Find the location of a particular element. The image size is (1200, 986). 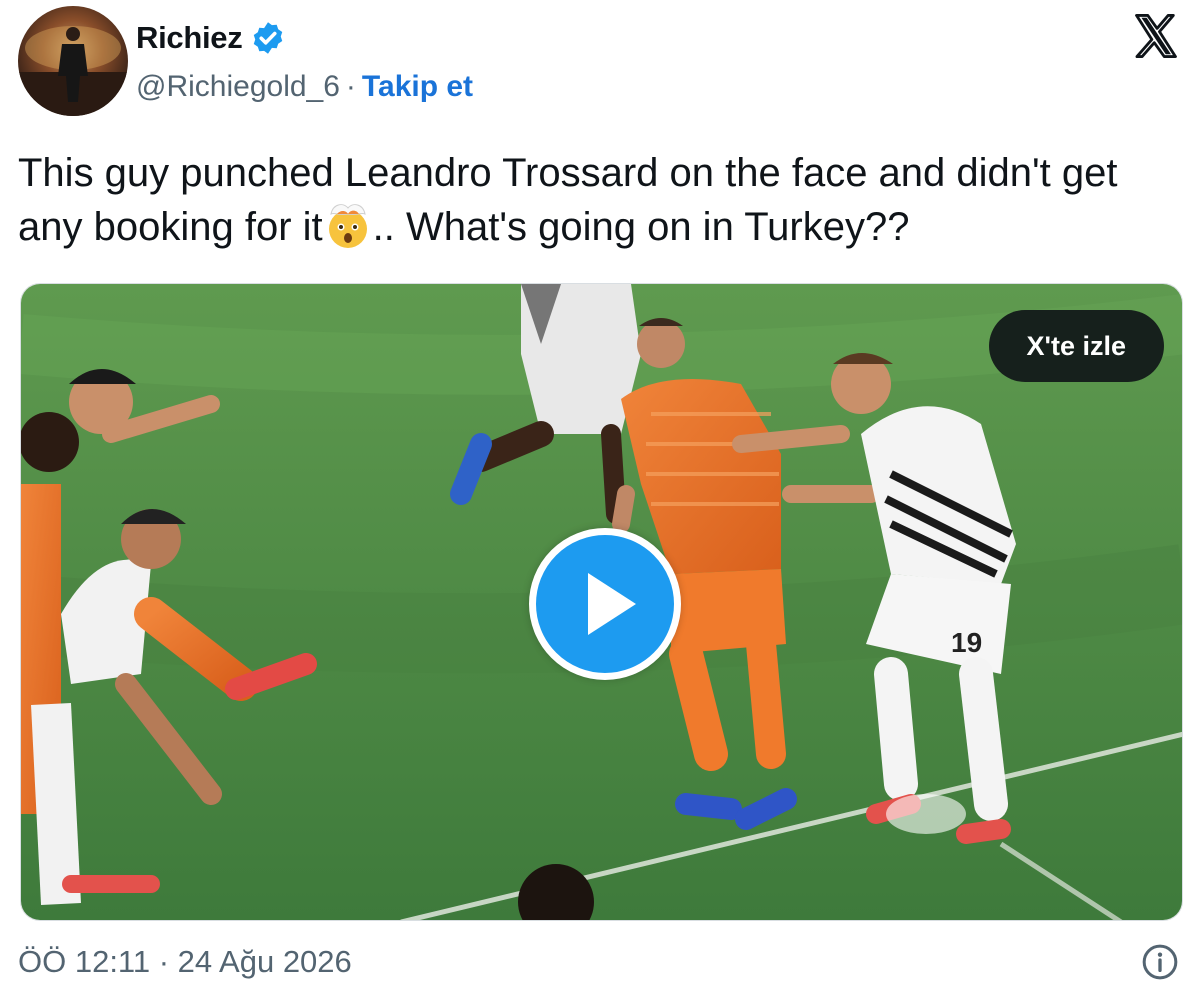

verified-badge-icon is located at coordinates (268, 38).